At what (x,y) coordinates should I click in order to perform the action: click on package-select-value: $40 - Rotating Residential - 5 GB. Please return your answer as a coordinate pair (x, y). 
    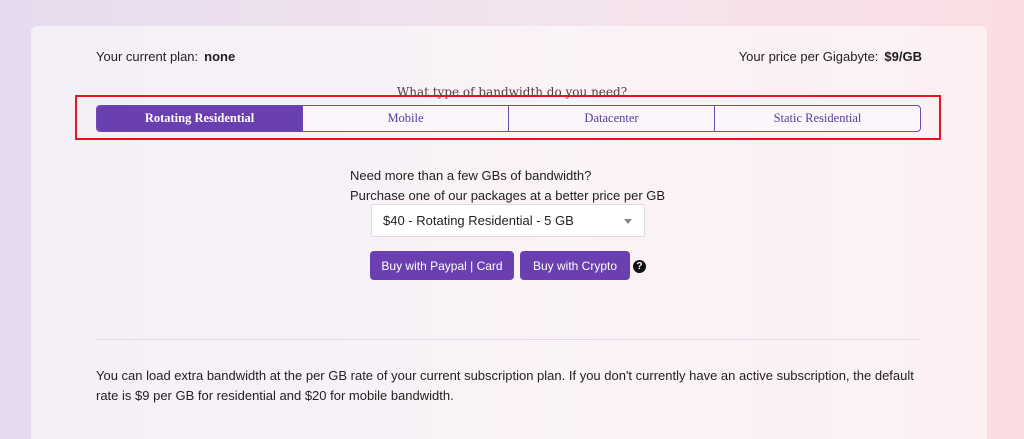
    Looking at the image, I should click on (478, 220).